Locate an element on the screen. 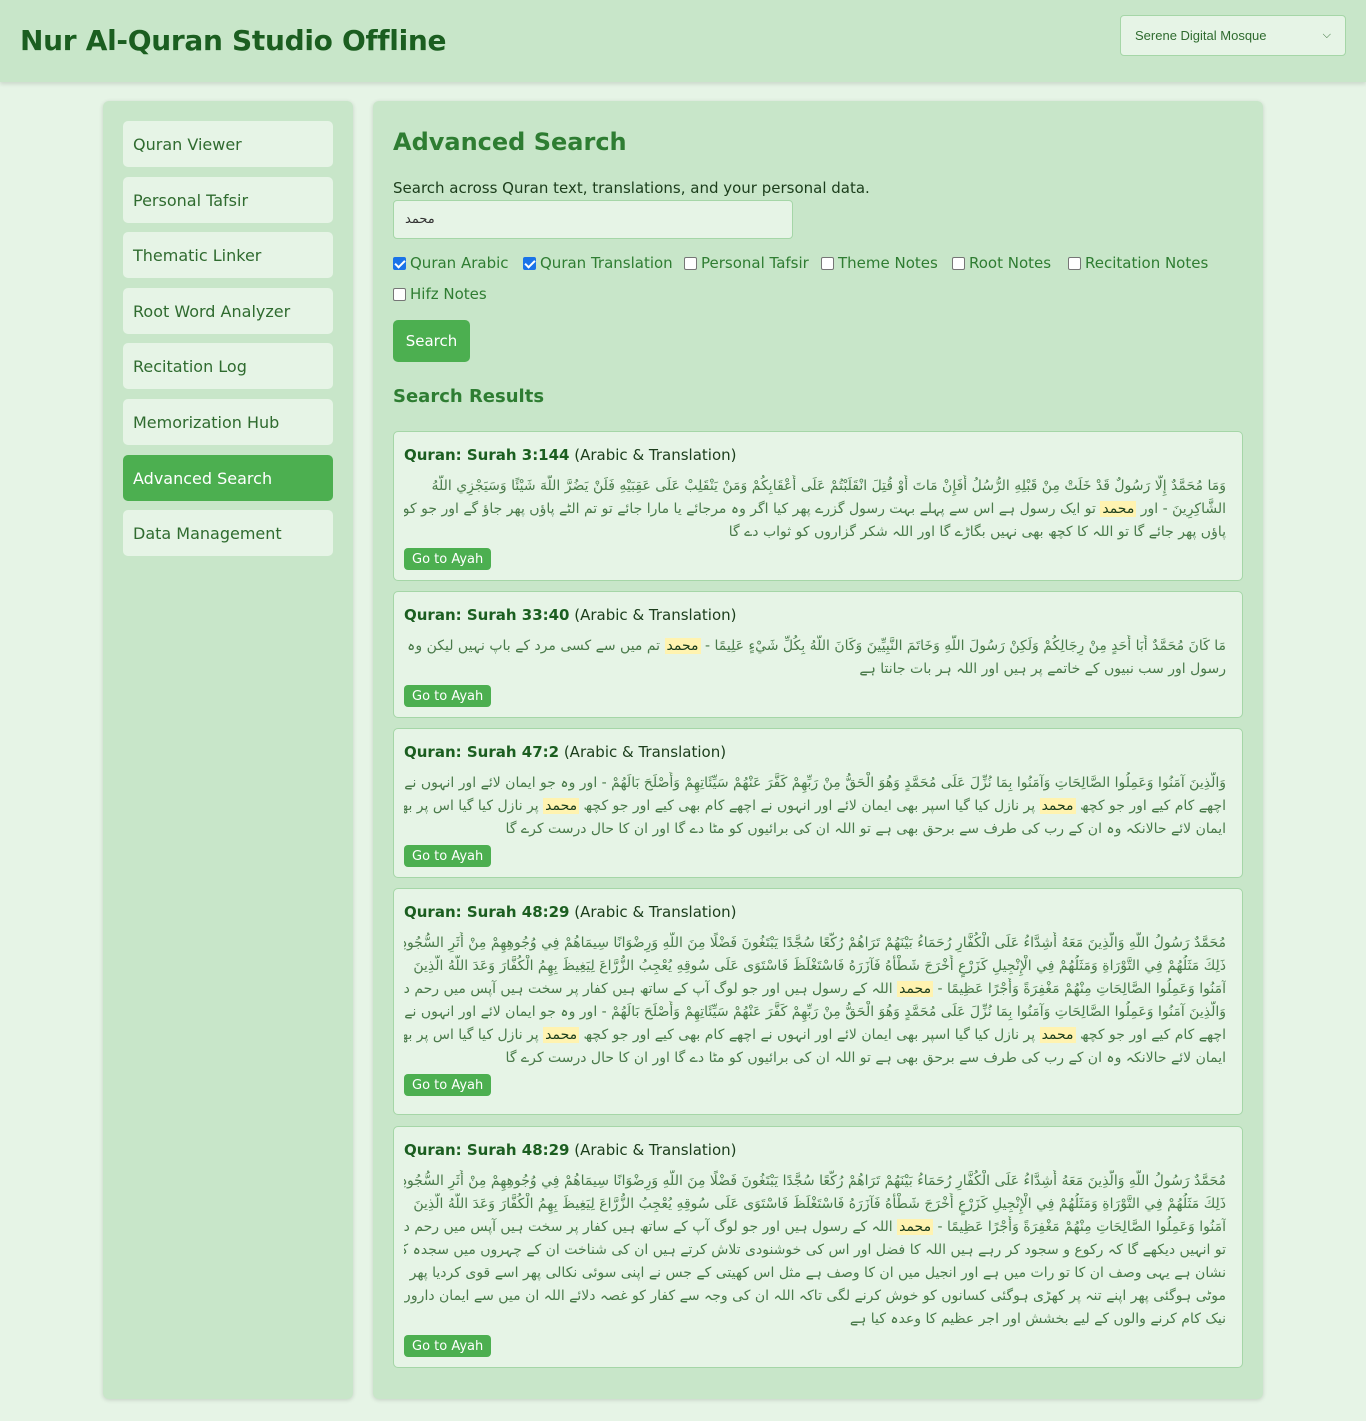  filter-label: Root Notes is located at coordinates (1010, 263).